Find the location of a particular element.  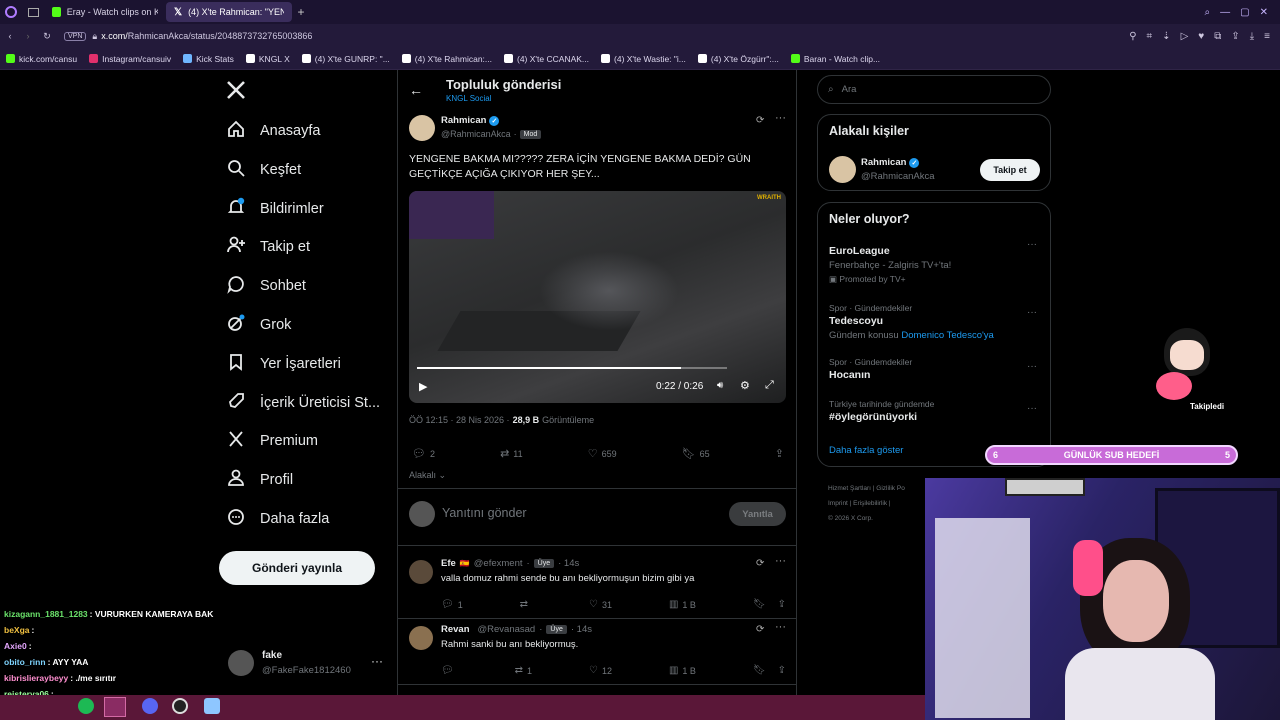

nav-item-6: Yer İşaretleri is located at coordinates (283, 364).